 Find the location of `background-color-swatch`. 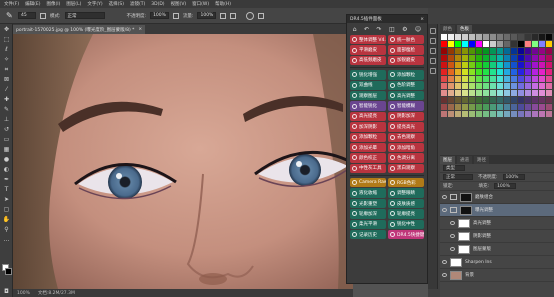

background-color-swatch is located at coordinates (8, 271).